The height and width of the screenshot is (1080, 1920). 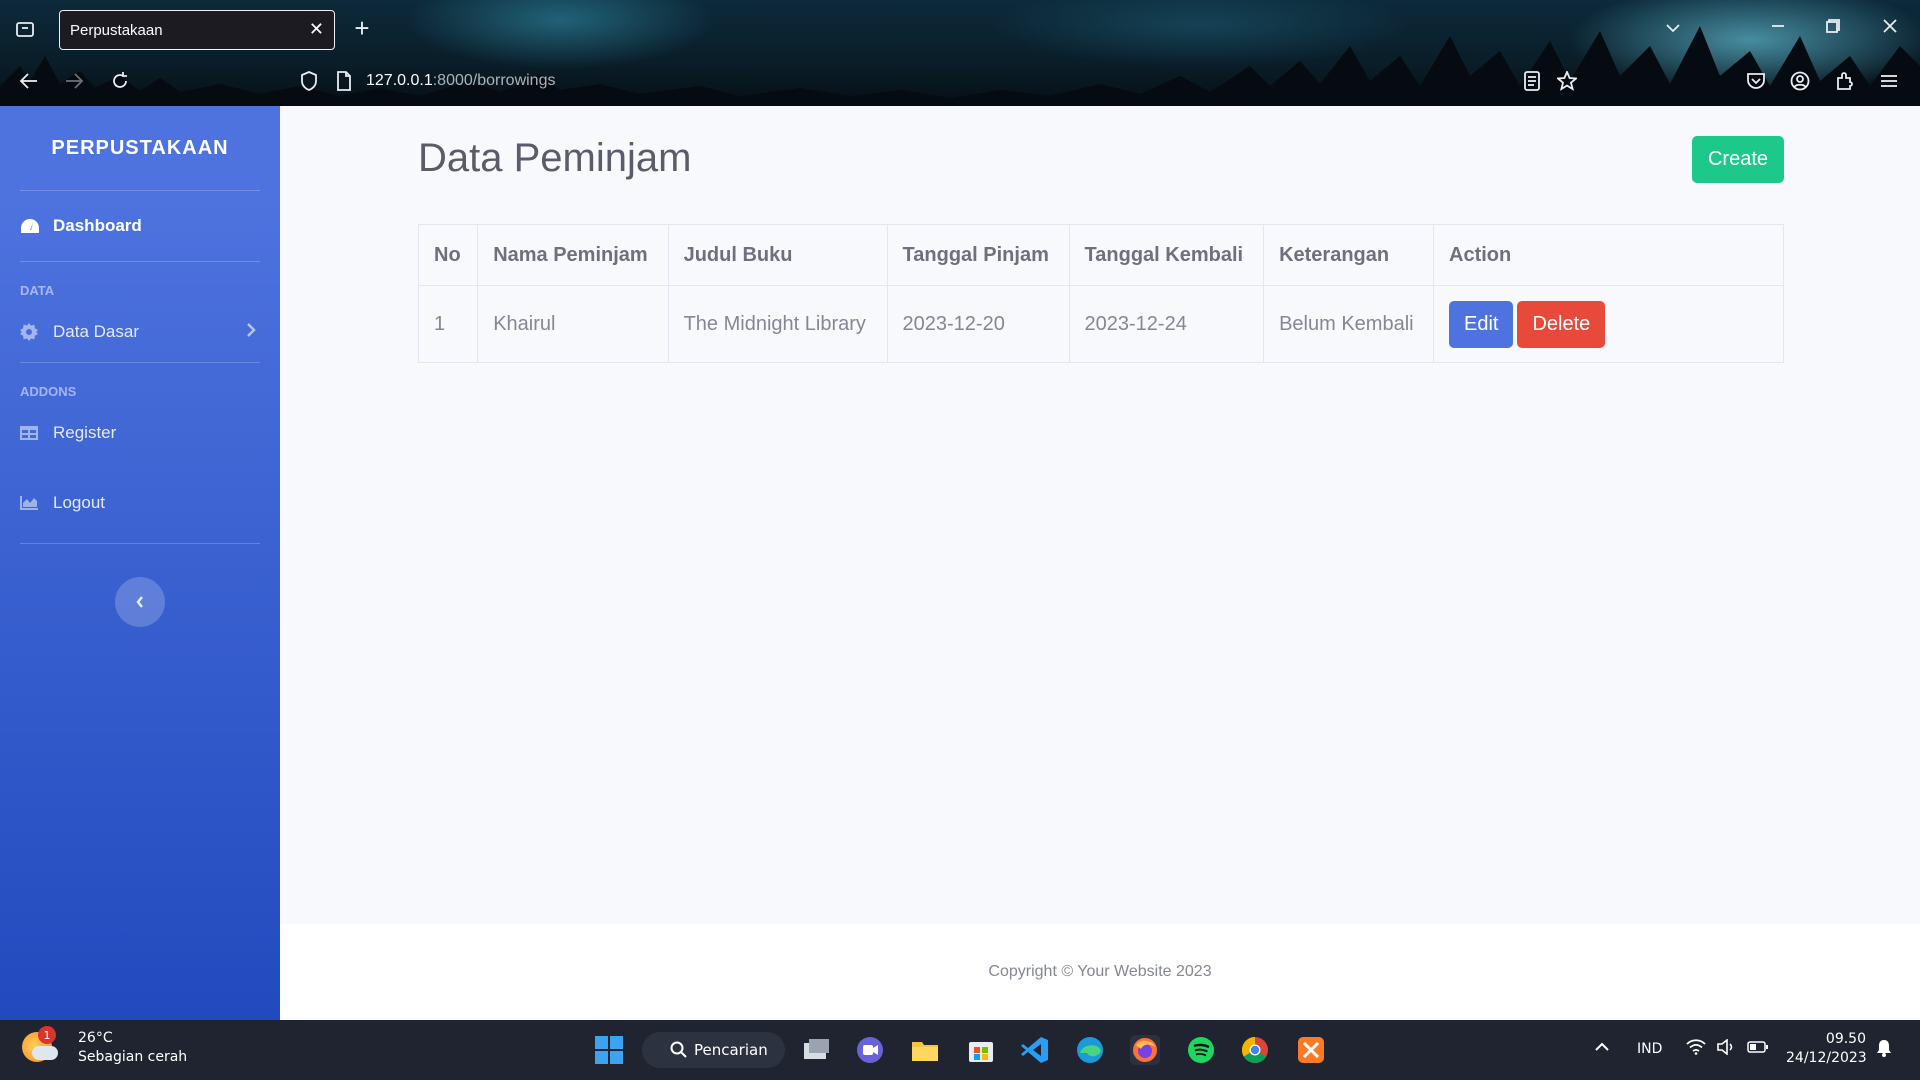 I want to click on column-header: Keterangan, so click(x=1348, y=255).